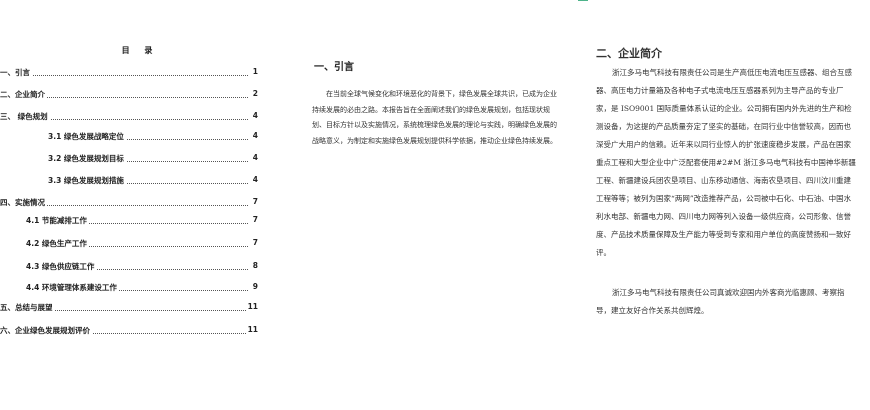 The width and height of the screenshot is (870, 410). Describe the element at coordinates (23, 94) in the screenshot. I see `toc-entry-title: 二、企业简介` at that location.